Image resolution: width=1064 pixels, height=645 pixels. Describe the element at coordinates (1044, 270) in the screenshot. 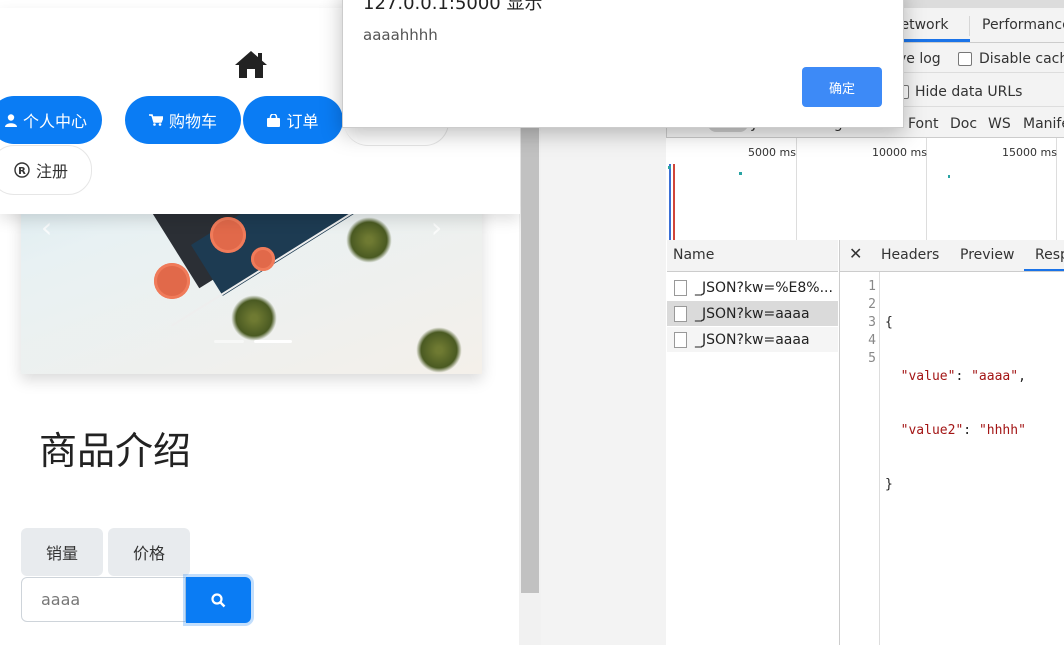

I see `active-tab-underline` at that location.